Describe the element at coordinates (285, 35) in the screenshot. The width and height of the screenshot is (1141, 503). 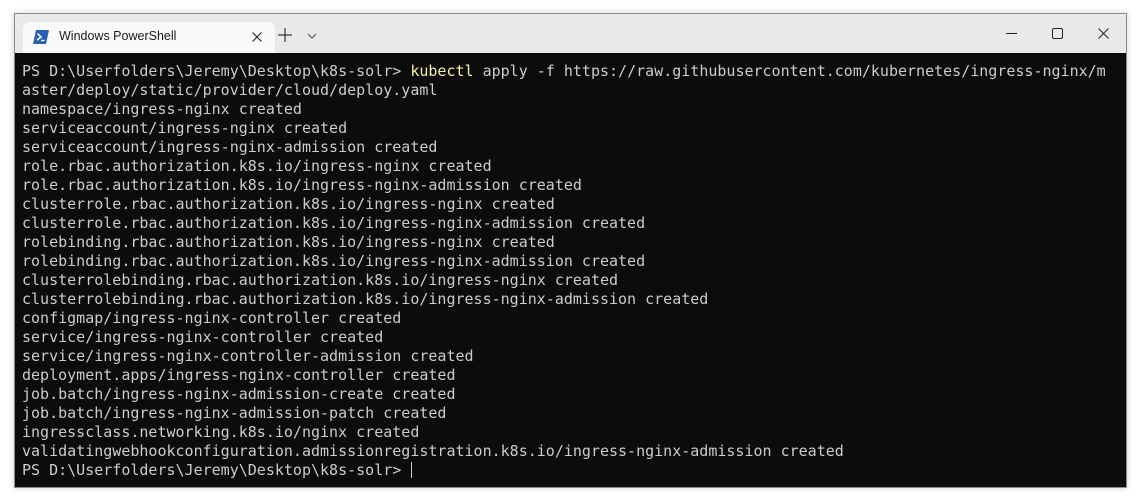
I see `plus-icon` at that location.